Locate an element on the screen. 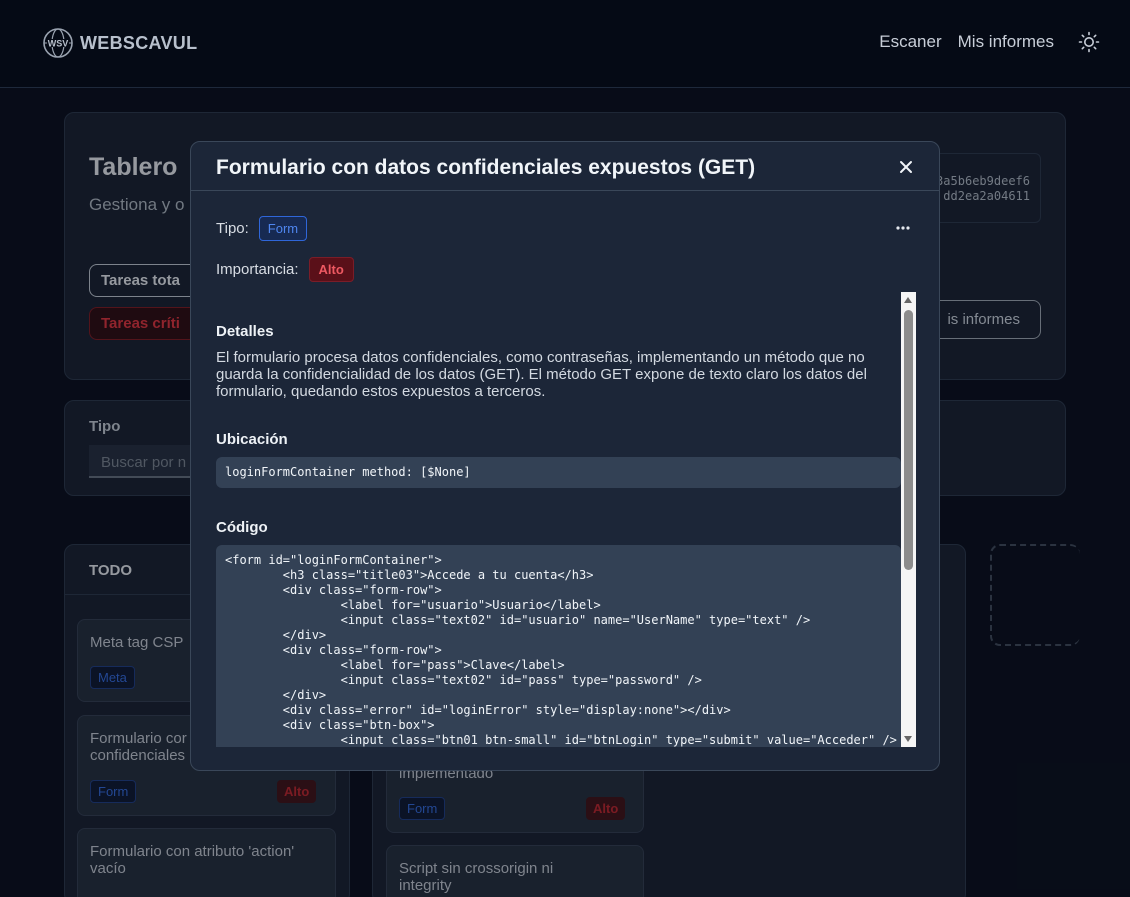 This screenshot has width=1130, height=897. scroll-down-arrow-icon is located at coordinates (908, 739).